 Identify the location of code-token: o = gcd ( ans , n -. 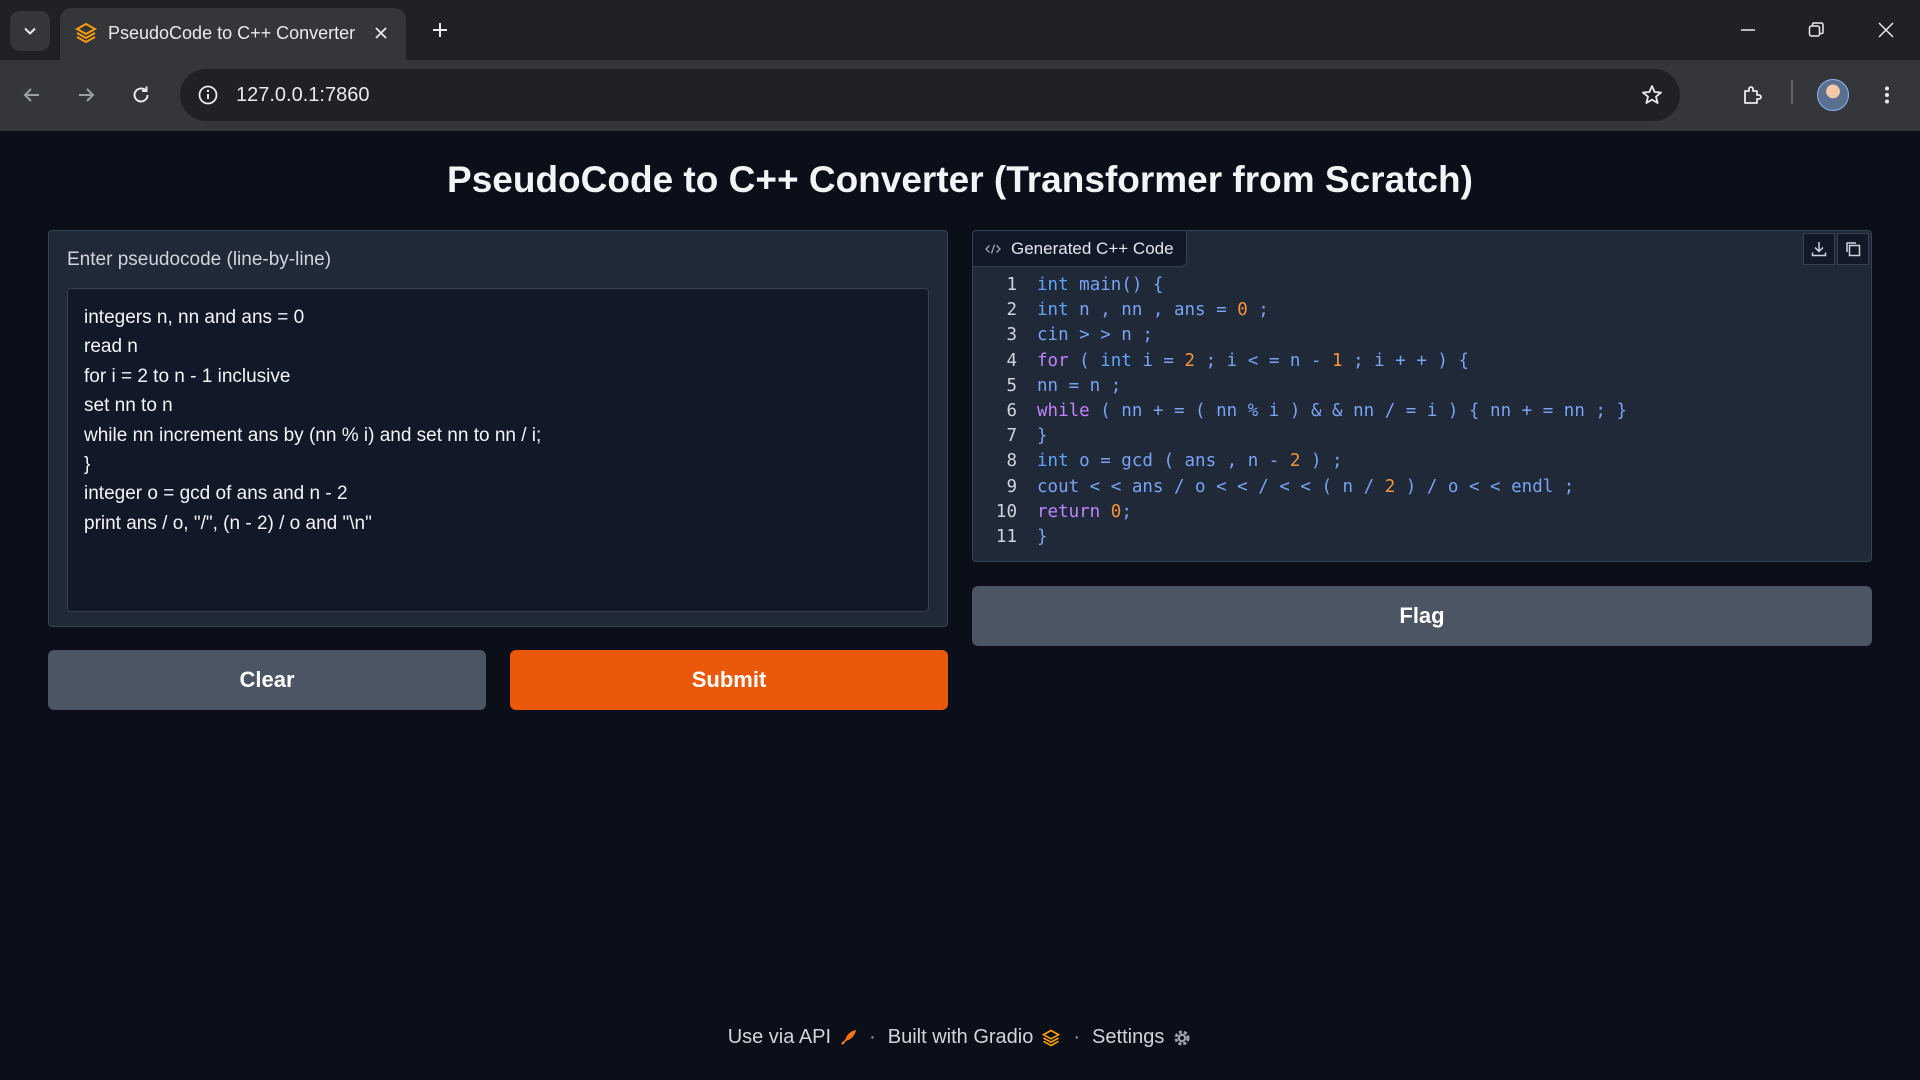
(1184, 461).